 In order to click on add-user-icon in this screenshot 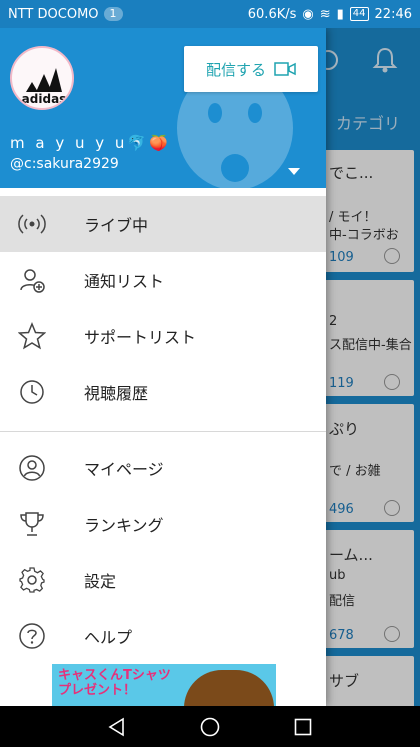, I will do `click(32, 281)`.